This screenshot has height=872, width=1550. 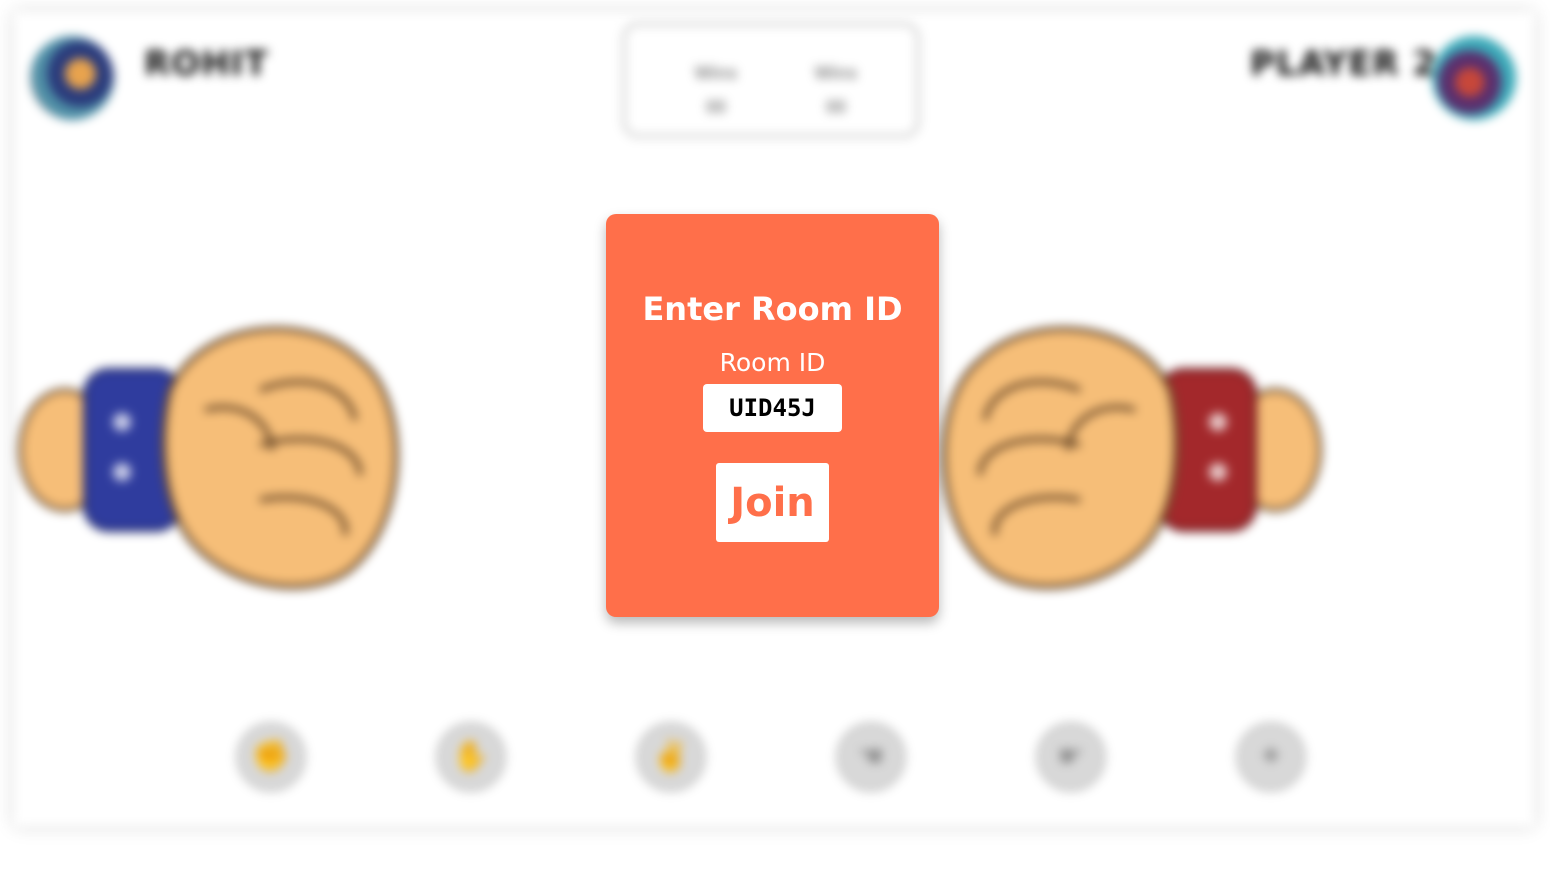 What do you see at coordinates (208, 458) in the screenshot?
I see `player-one-fist-icon` at bounding box center [208, 458].